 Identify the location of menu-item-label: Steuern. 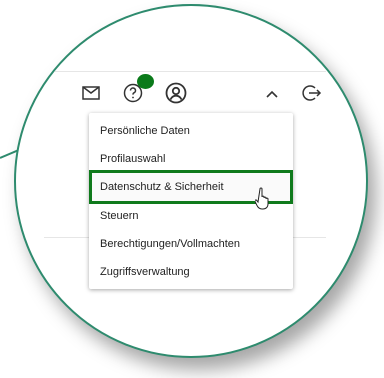
(119, 216).